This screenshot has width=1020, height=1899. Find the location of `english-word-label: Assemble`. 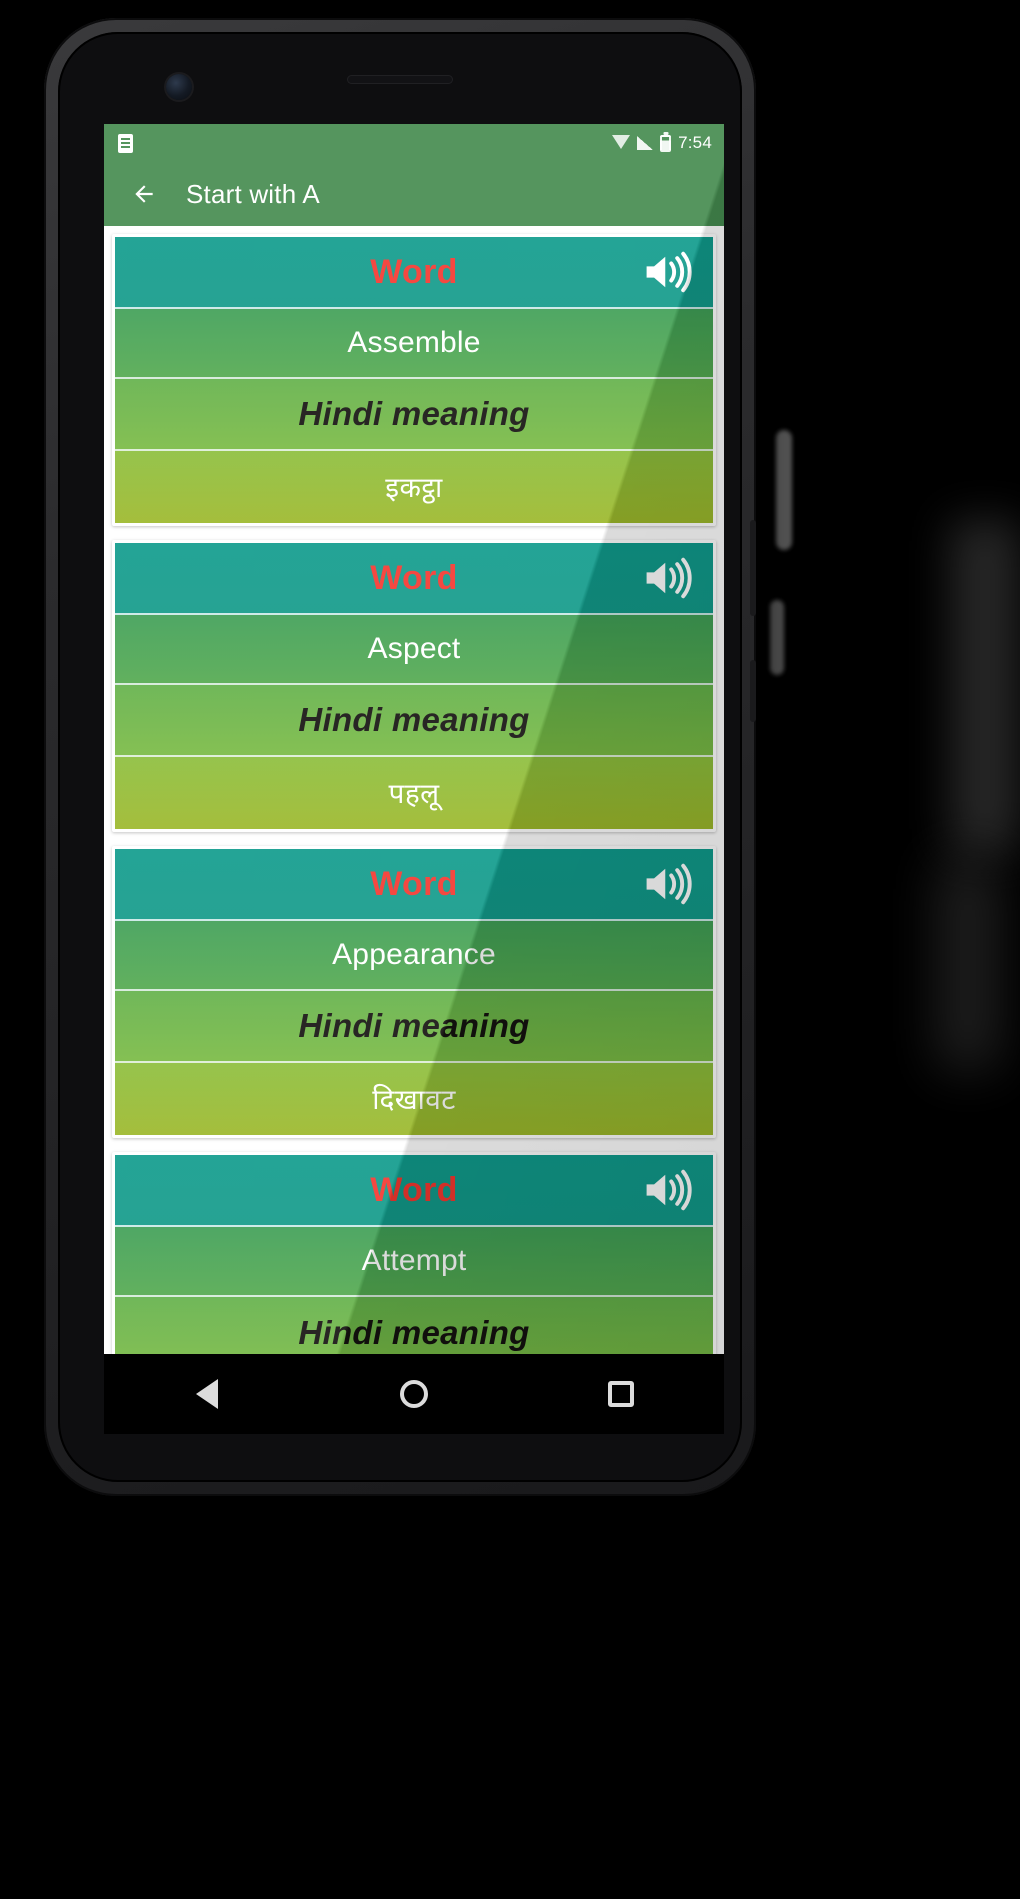

english-word-label: Assemble is located at coordinates (414, 342).